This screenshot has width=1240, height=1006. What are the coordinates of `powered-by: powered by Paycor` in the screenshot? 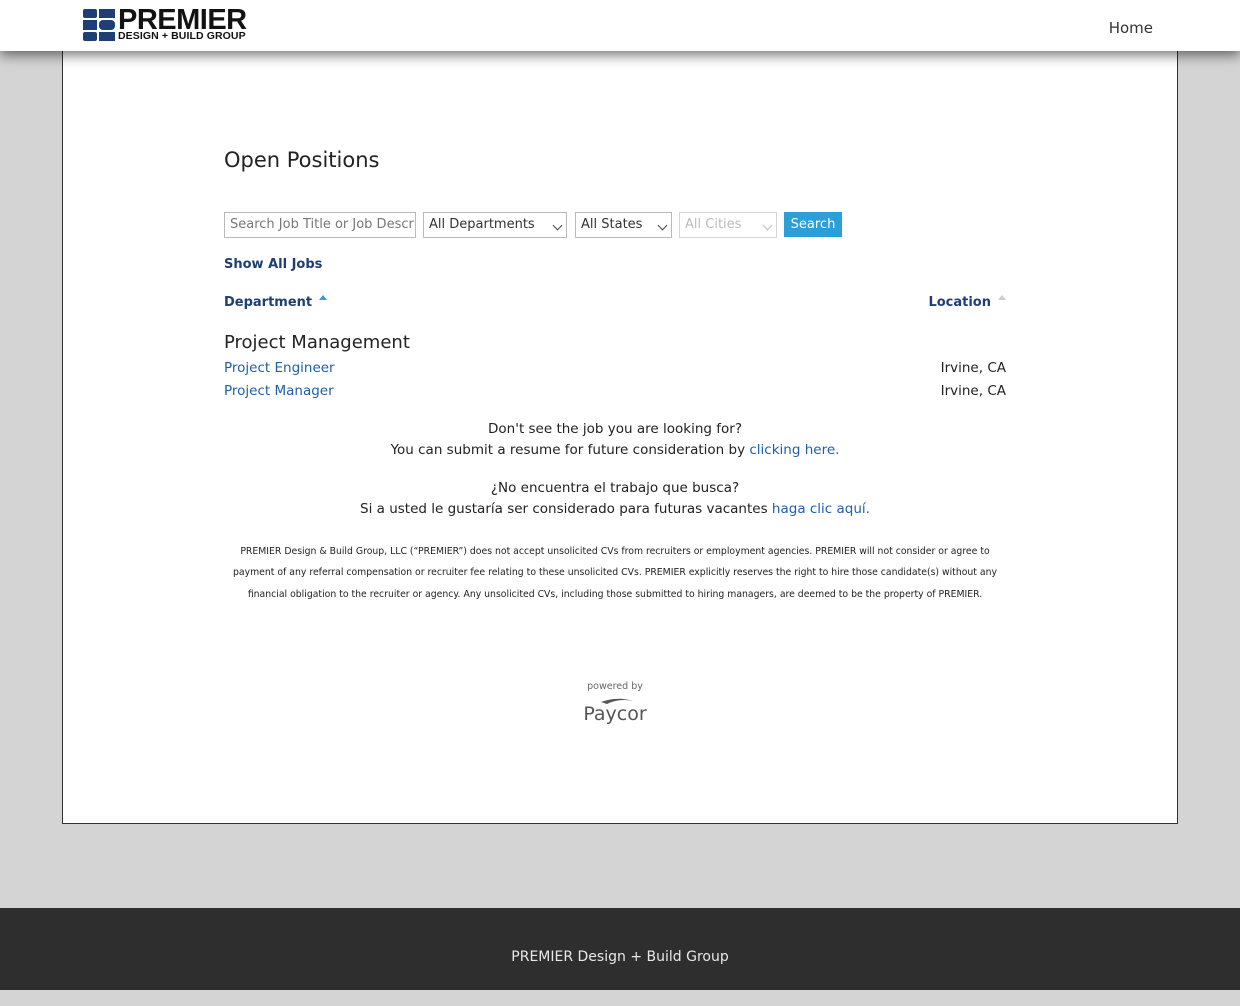 It's located at (615, 703).